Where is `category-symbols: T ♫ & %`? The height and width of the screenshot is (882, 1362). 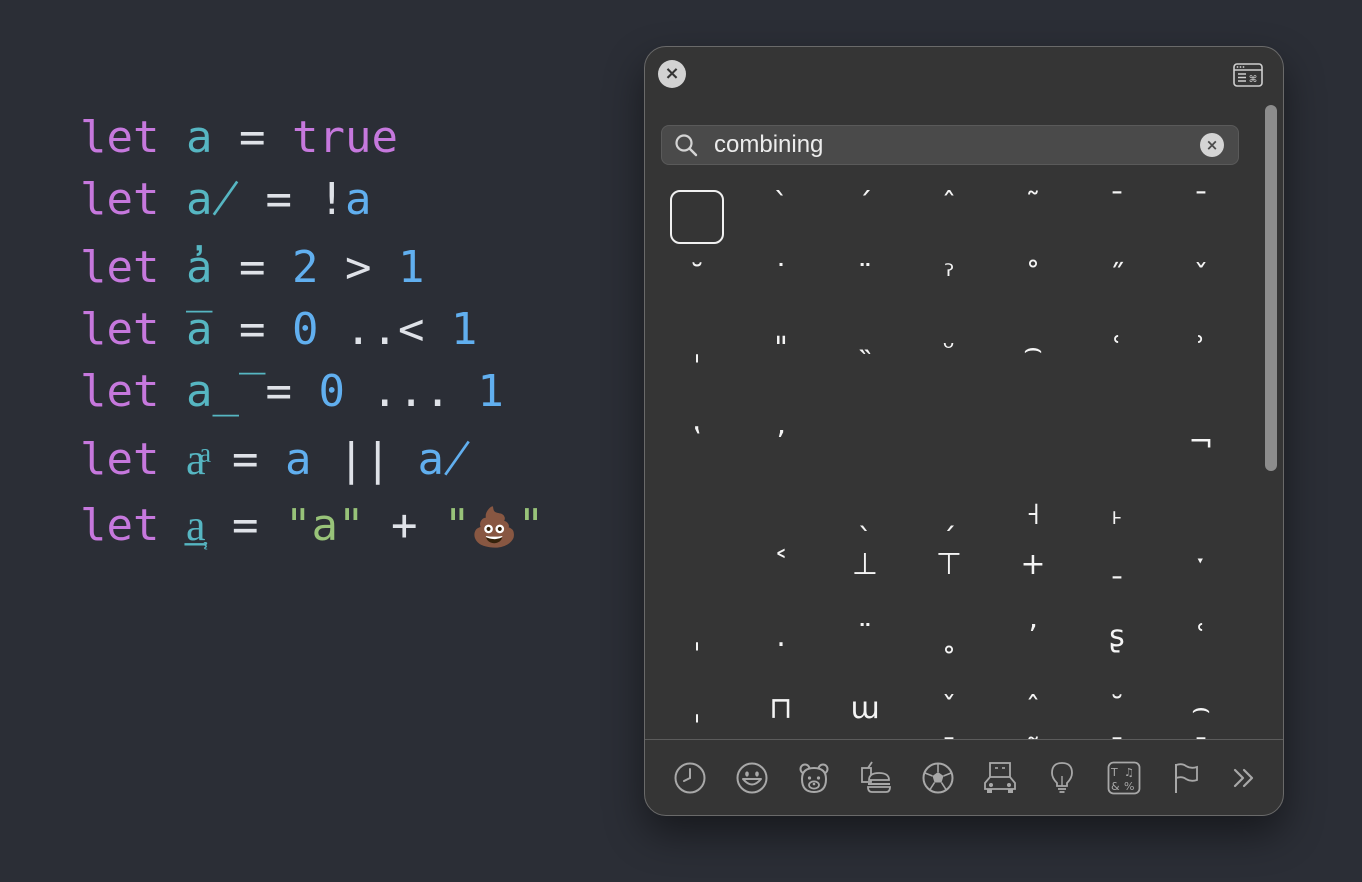
category-symbols: T ♫ & % is located at coordinates (1124, 778).